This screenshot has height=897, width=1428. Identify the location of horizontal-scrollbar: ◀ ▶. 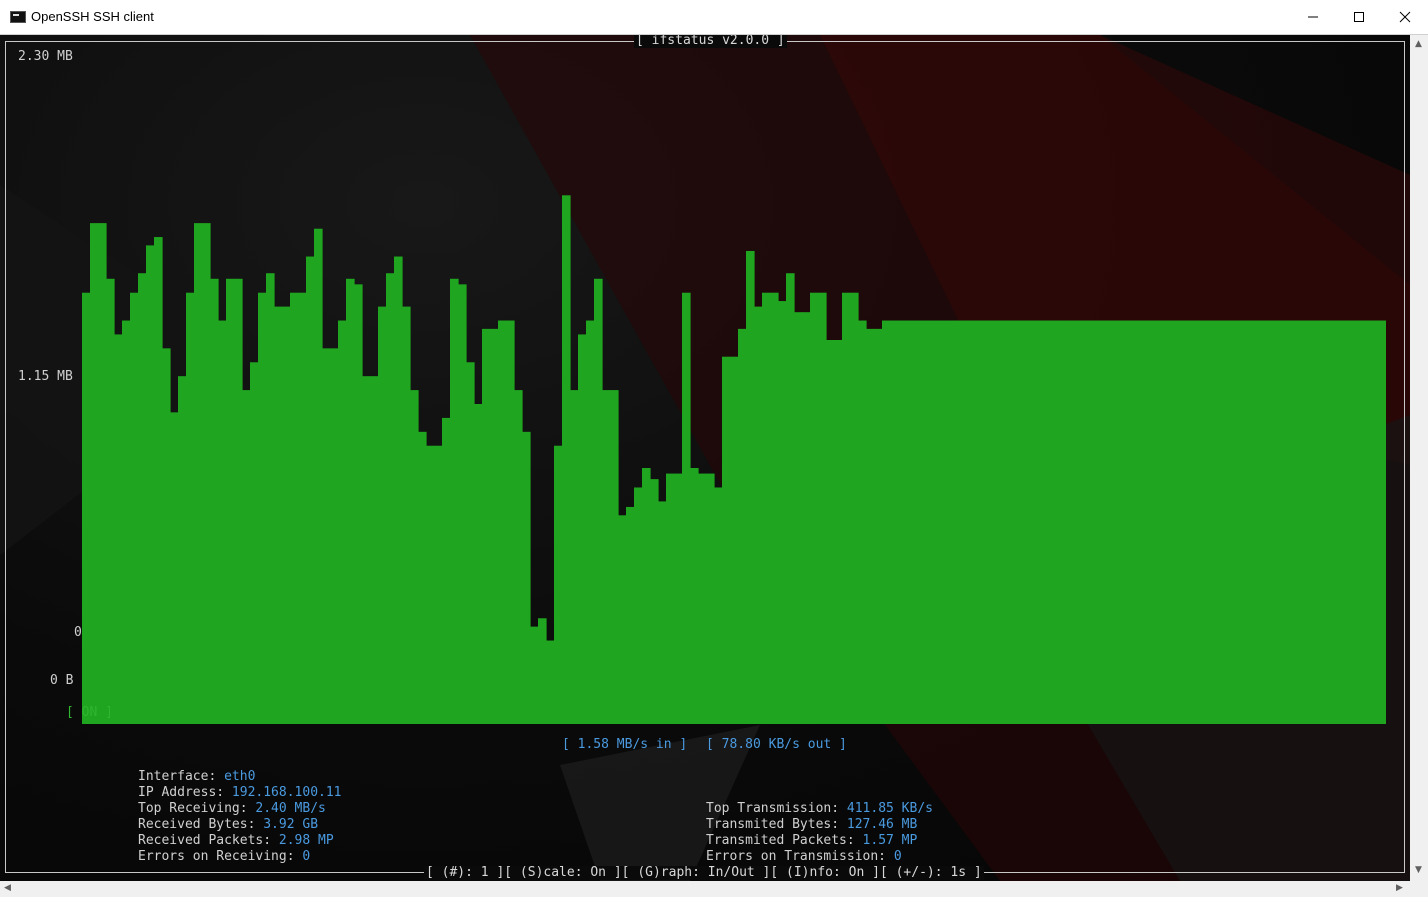
(705, 889).